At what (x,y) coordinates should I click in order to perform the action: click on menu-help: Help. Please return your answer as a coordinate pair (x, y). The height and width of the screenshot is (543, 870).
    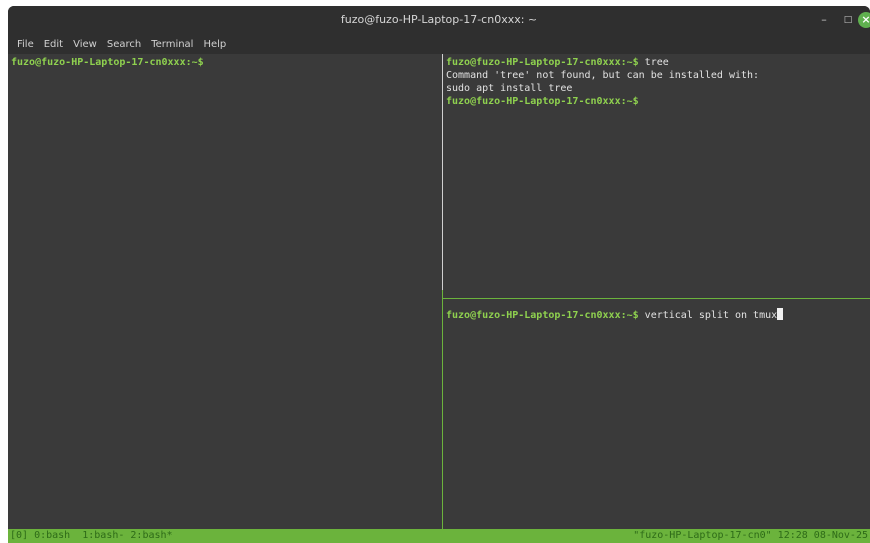
    Looking at the image, I should click on (214, 44).